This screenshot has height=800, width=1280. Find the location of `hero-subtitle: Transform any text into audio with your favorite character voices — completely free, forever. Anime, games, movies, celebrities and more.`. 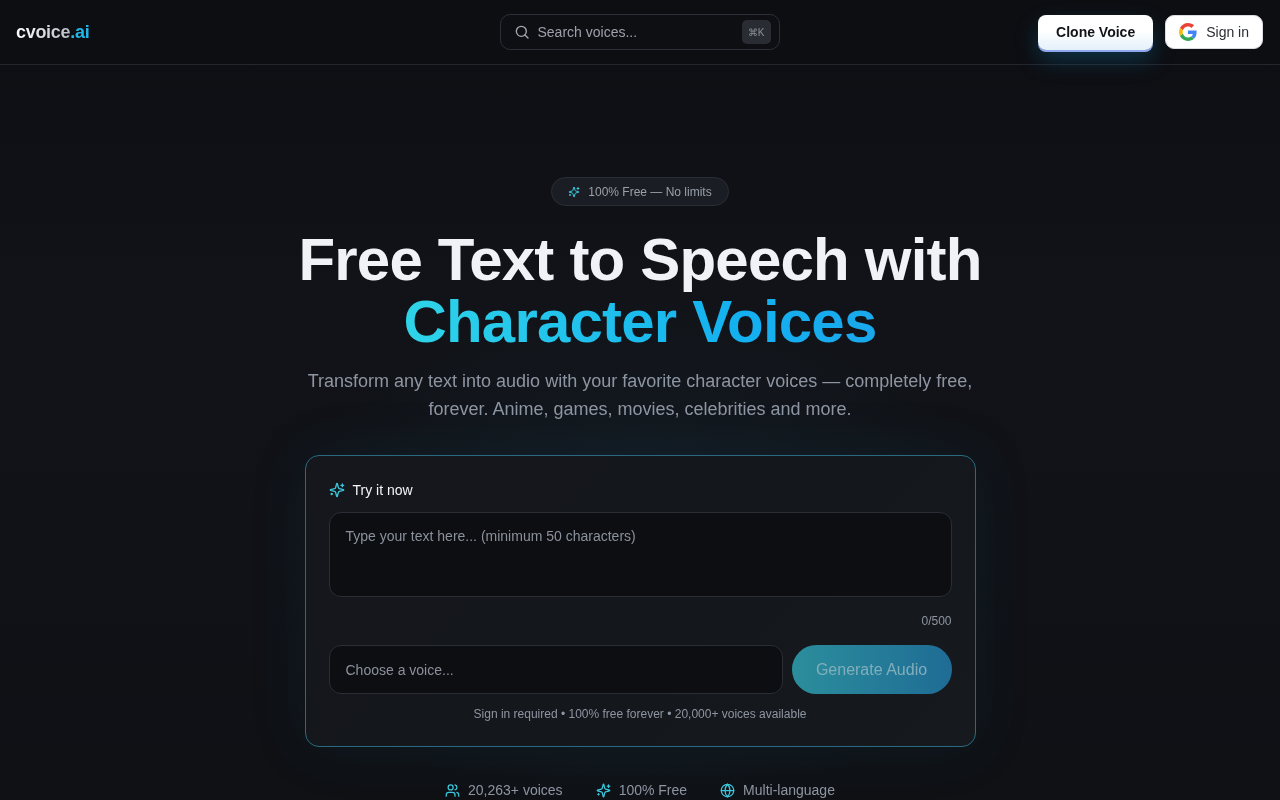

hero-subtitle: Transform any text into audio with your favorite character voices — completely free, forever. Anime, games, movies, celebrities and more. is located at coordinates (640, 395).